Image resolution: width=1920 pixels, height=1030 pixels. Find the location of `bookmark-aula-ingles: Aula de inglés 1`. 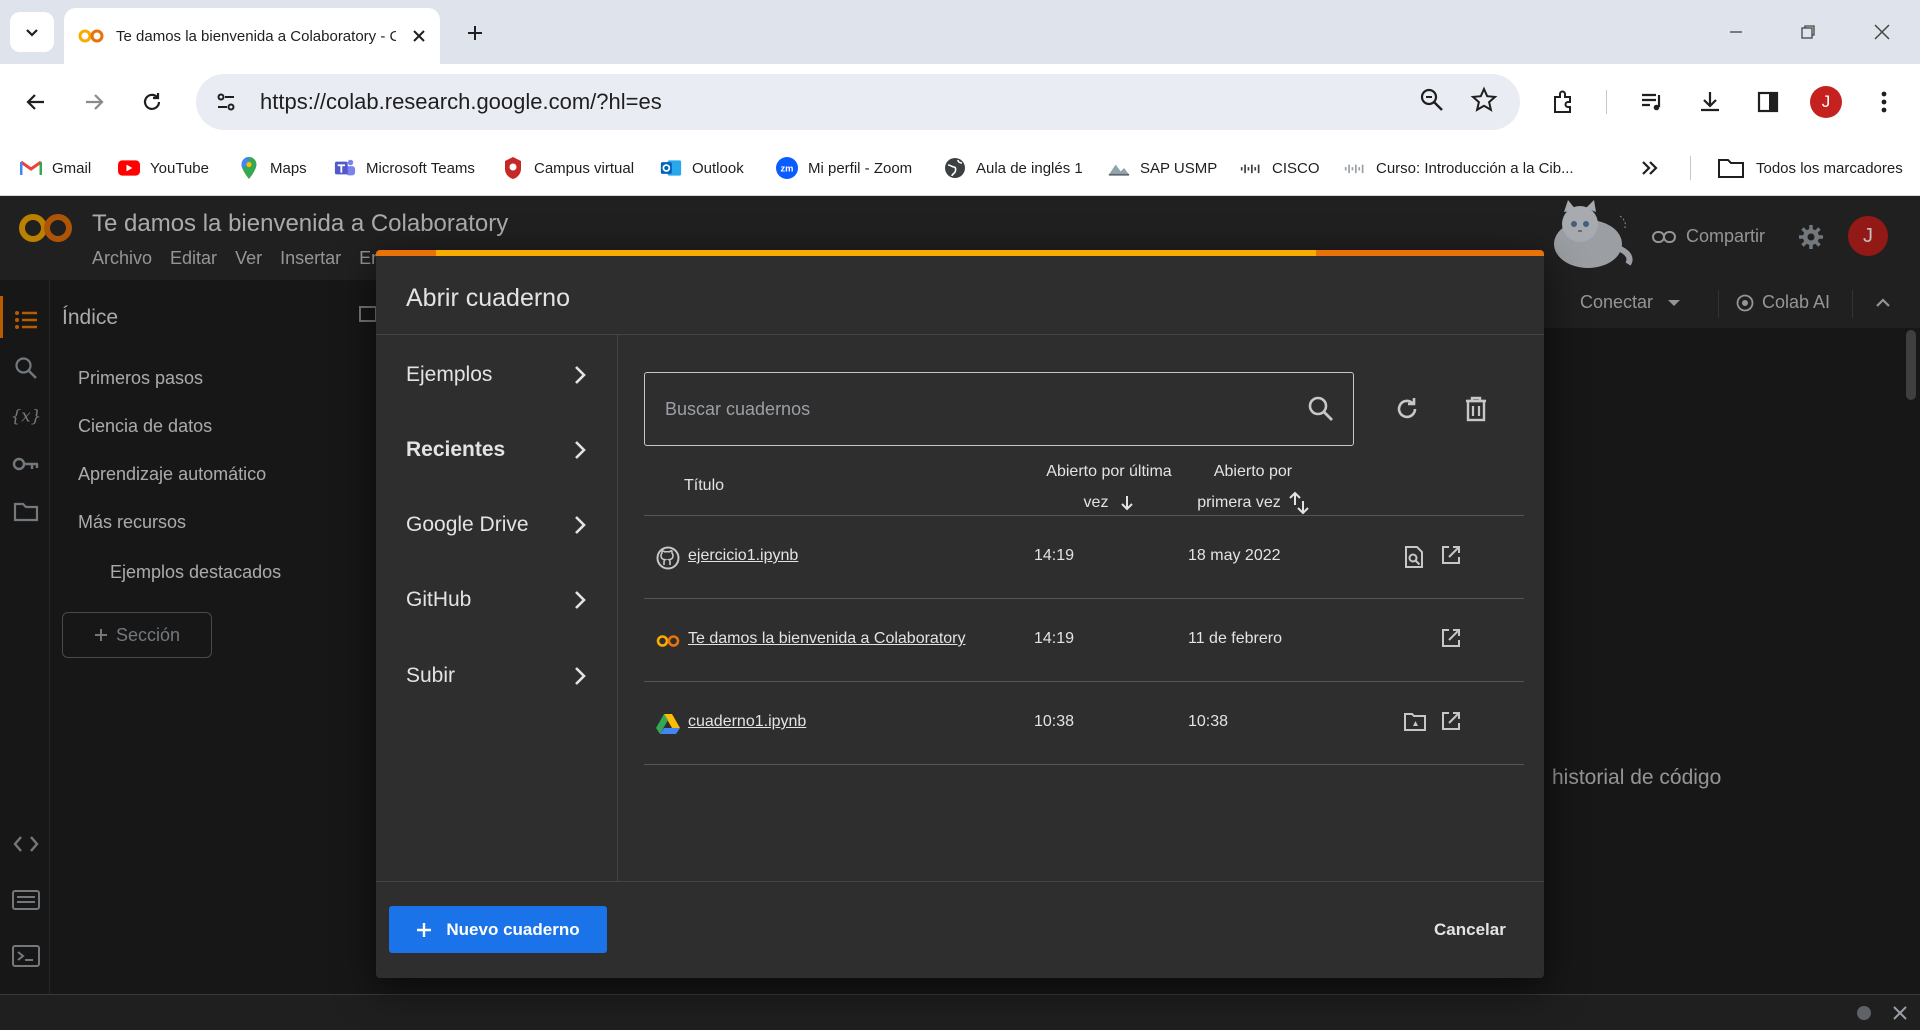

bookmark-aula-ingles: Aula de inglés 1 is located at coordinates (1013, 168).